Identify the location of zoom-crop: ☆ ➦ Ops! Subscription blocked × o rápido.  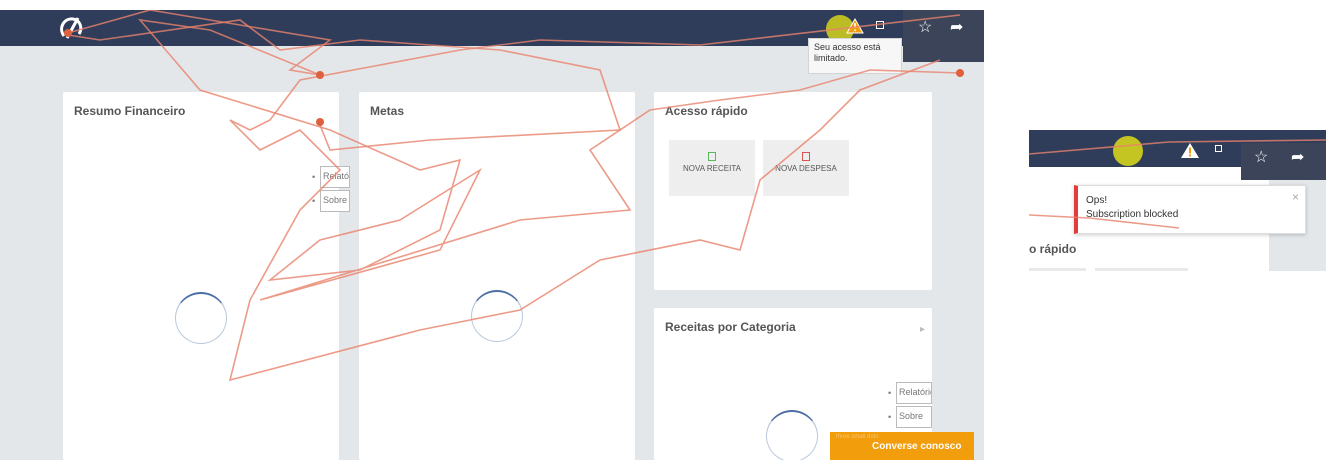
(1177, 200).